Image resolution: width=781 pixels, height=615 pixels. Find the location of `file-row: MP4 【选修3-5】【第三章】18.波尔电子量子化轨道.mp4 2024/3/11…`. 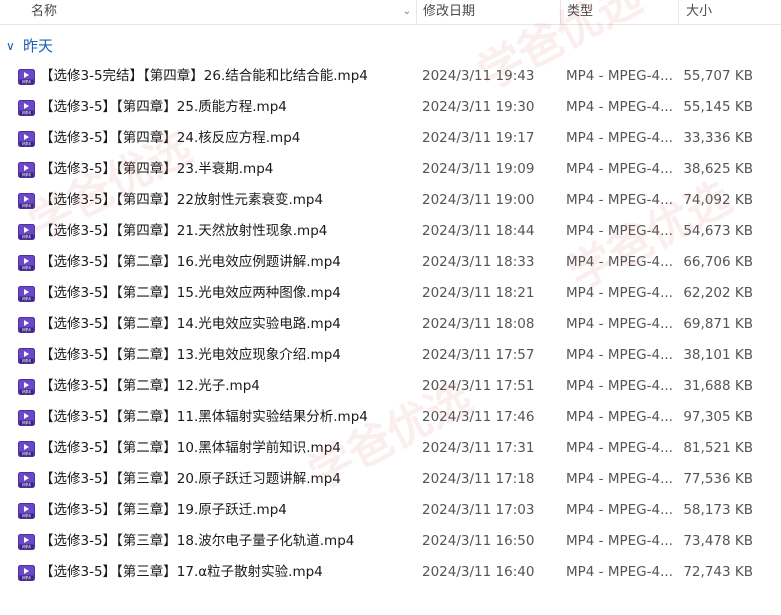

file-row: MP4 【选修3-5】【第三章】18.波尔电子量子化轨道.mp4 2024/3/11… is located at coordinates (390, 541).